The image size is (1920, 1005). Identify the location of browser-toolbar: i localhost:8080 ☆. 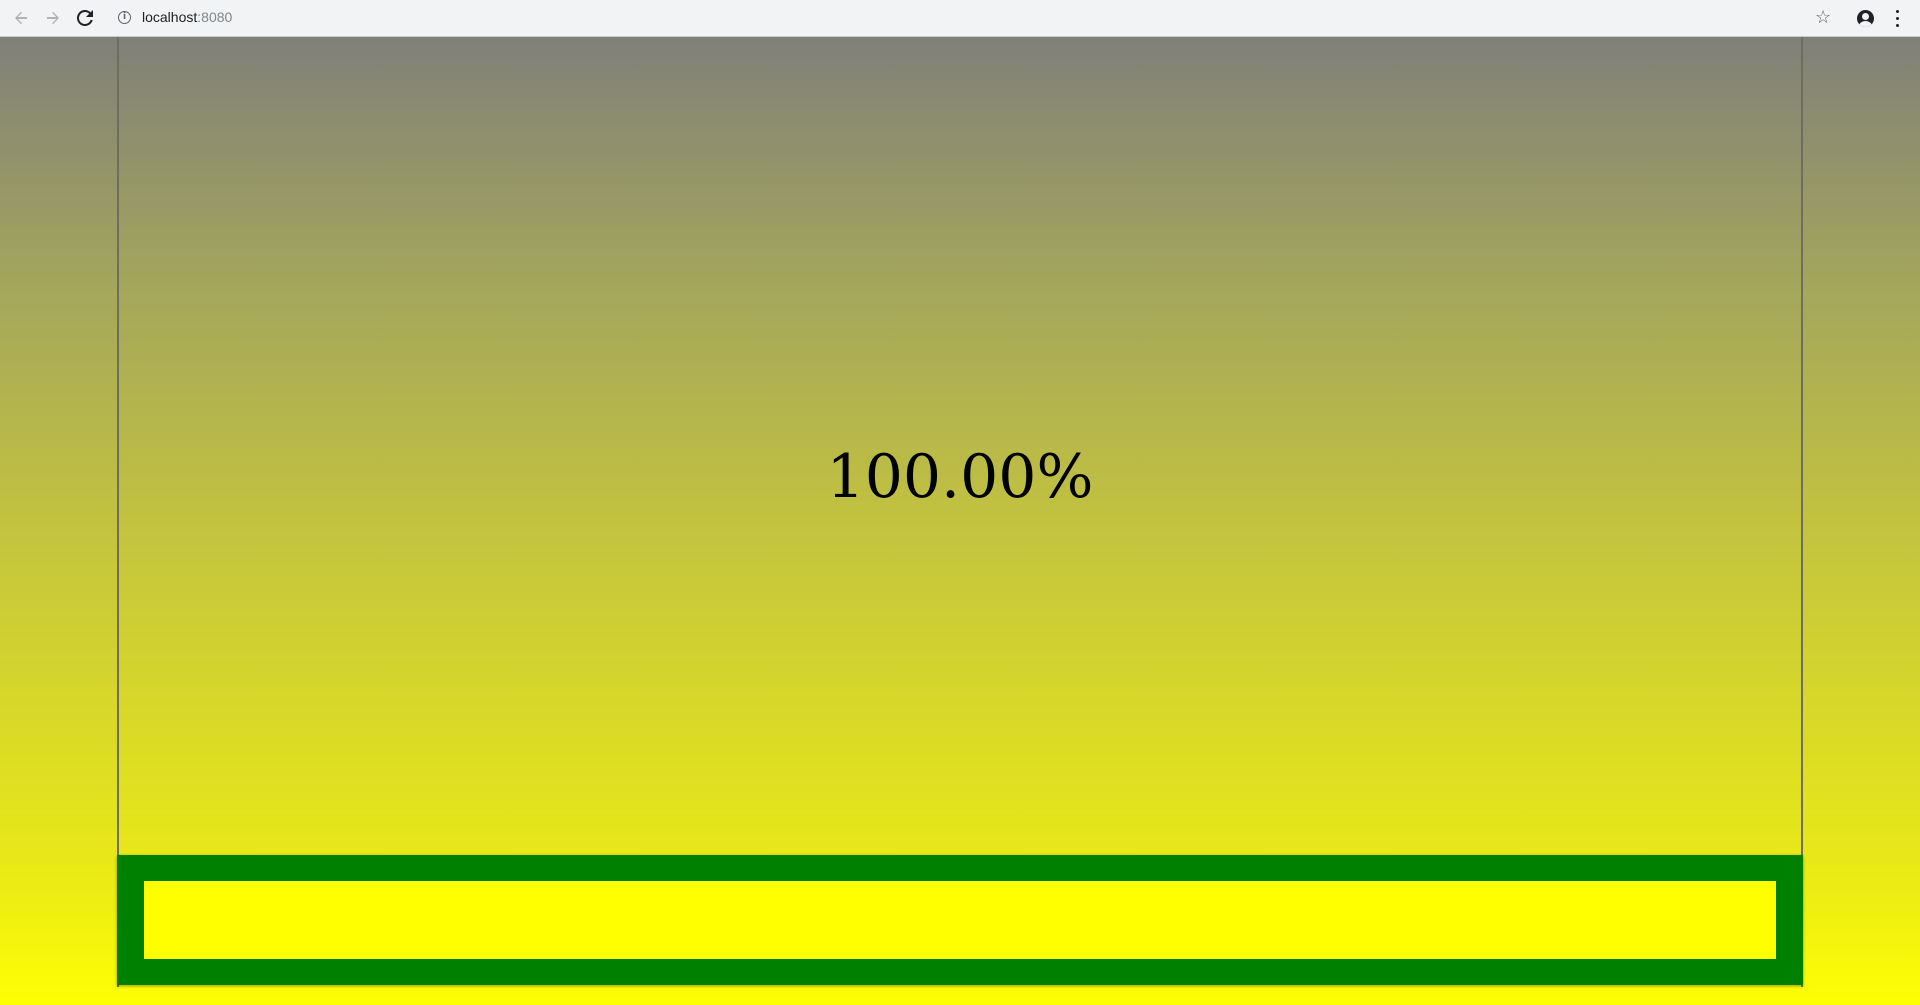
(960, 18).